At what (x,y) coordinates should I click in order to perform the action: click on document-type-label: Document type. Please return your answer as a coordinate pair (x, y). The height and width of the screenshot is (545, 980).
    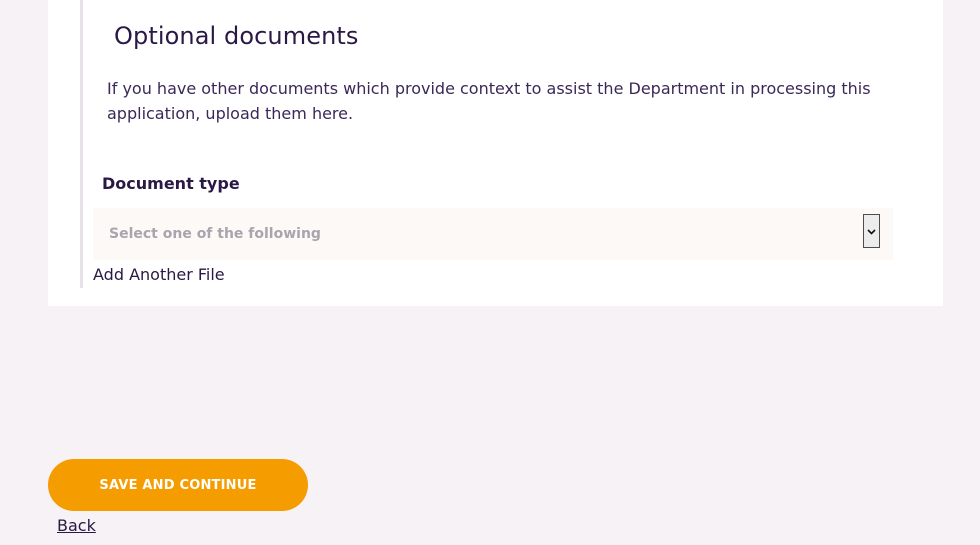
    Looking at the image, I should click on (171, 183).